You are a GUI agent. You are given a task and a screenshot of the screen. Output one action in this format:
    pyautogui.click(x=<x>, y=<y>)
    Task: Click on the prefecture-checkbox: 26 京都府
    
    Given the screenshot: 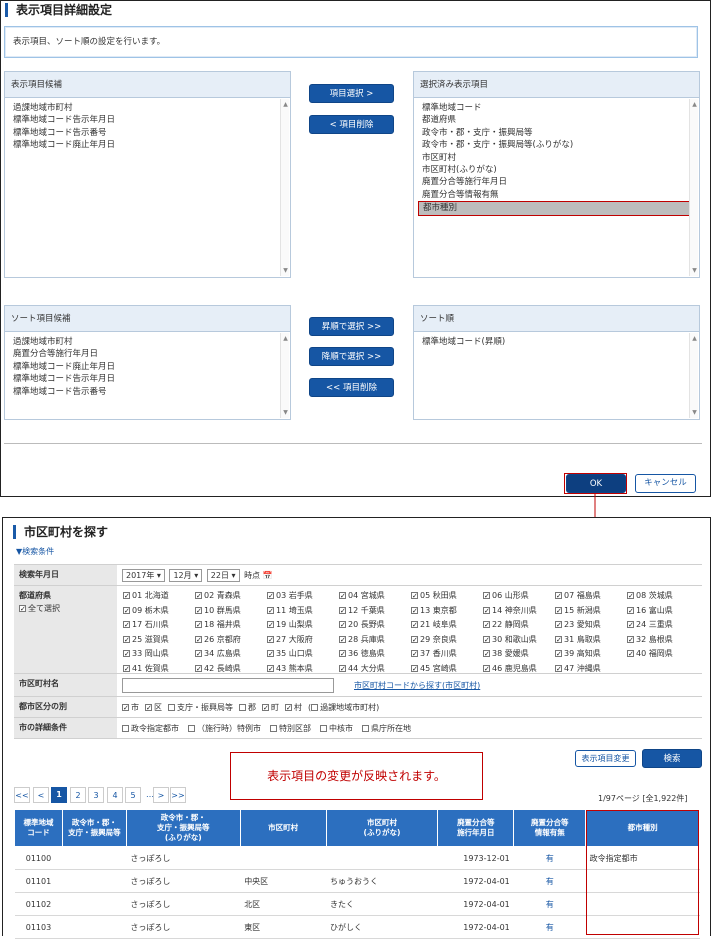 What is the action you would take?
    pyautogui.click(x=231, y=640)
    